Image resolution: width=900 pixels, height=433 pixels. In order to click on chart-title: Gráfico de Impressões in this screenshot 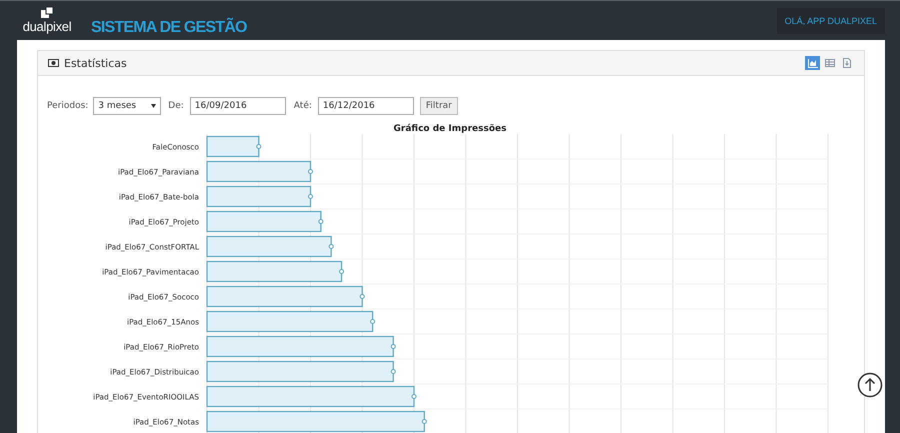, I will do `click(450, 129)`.